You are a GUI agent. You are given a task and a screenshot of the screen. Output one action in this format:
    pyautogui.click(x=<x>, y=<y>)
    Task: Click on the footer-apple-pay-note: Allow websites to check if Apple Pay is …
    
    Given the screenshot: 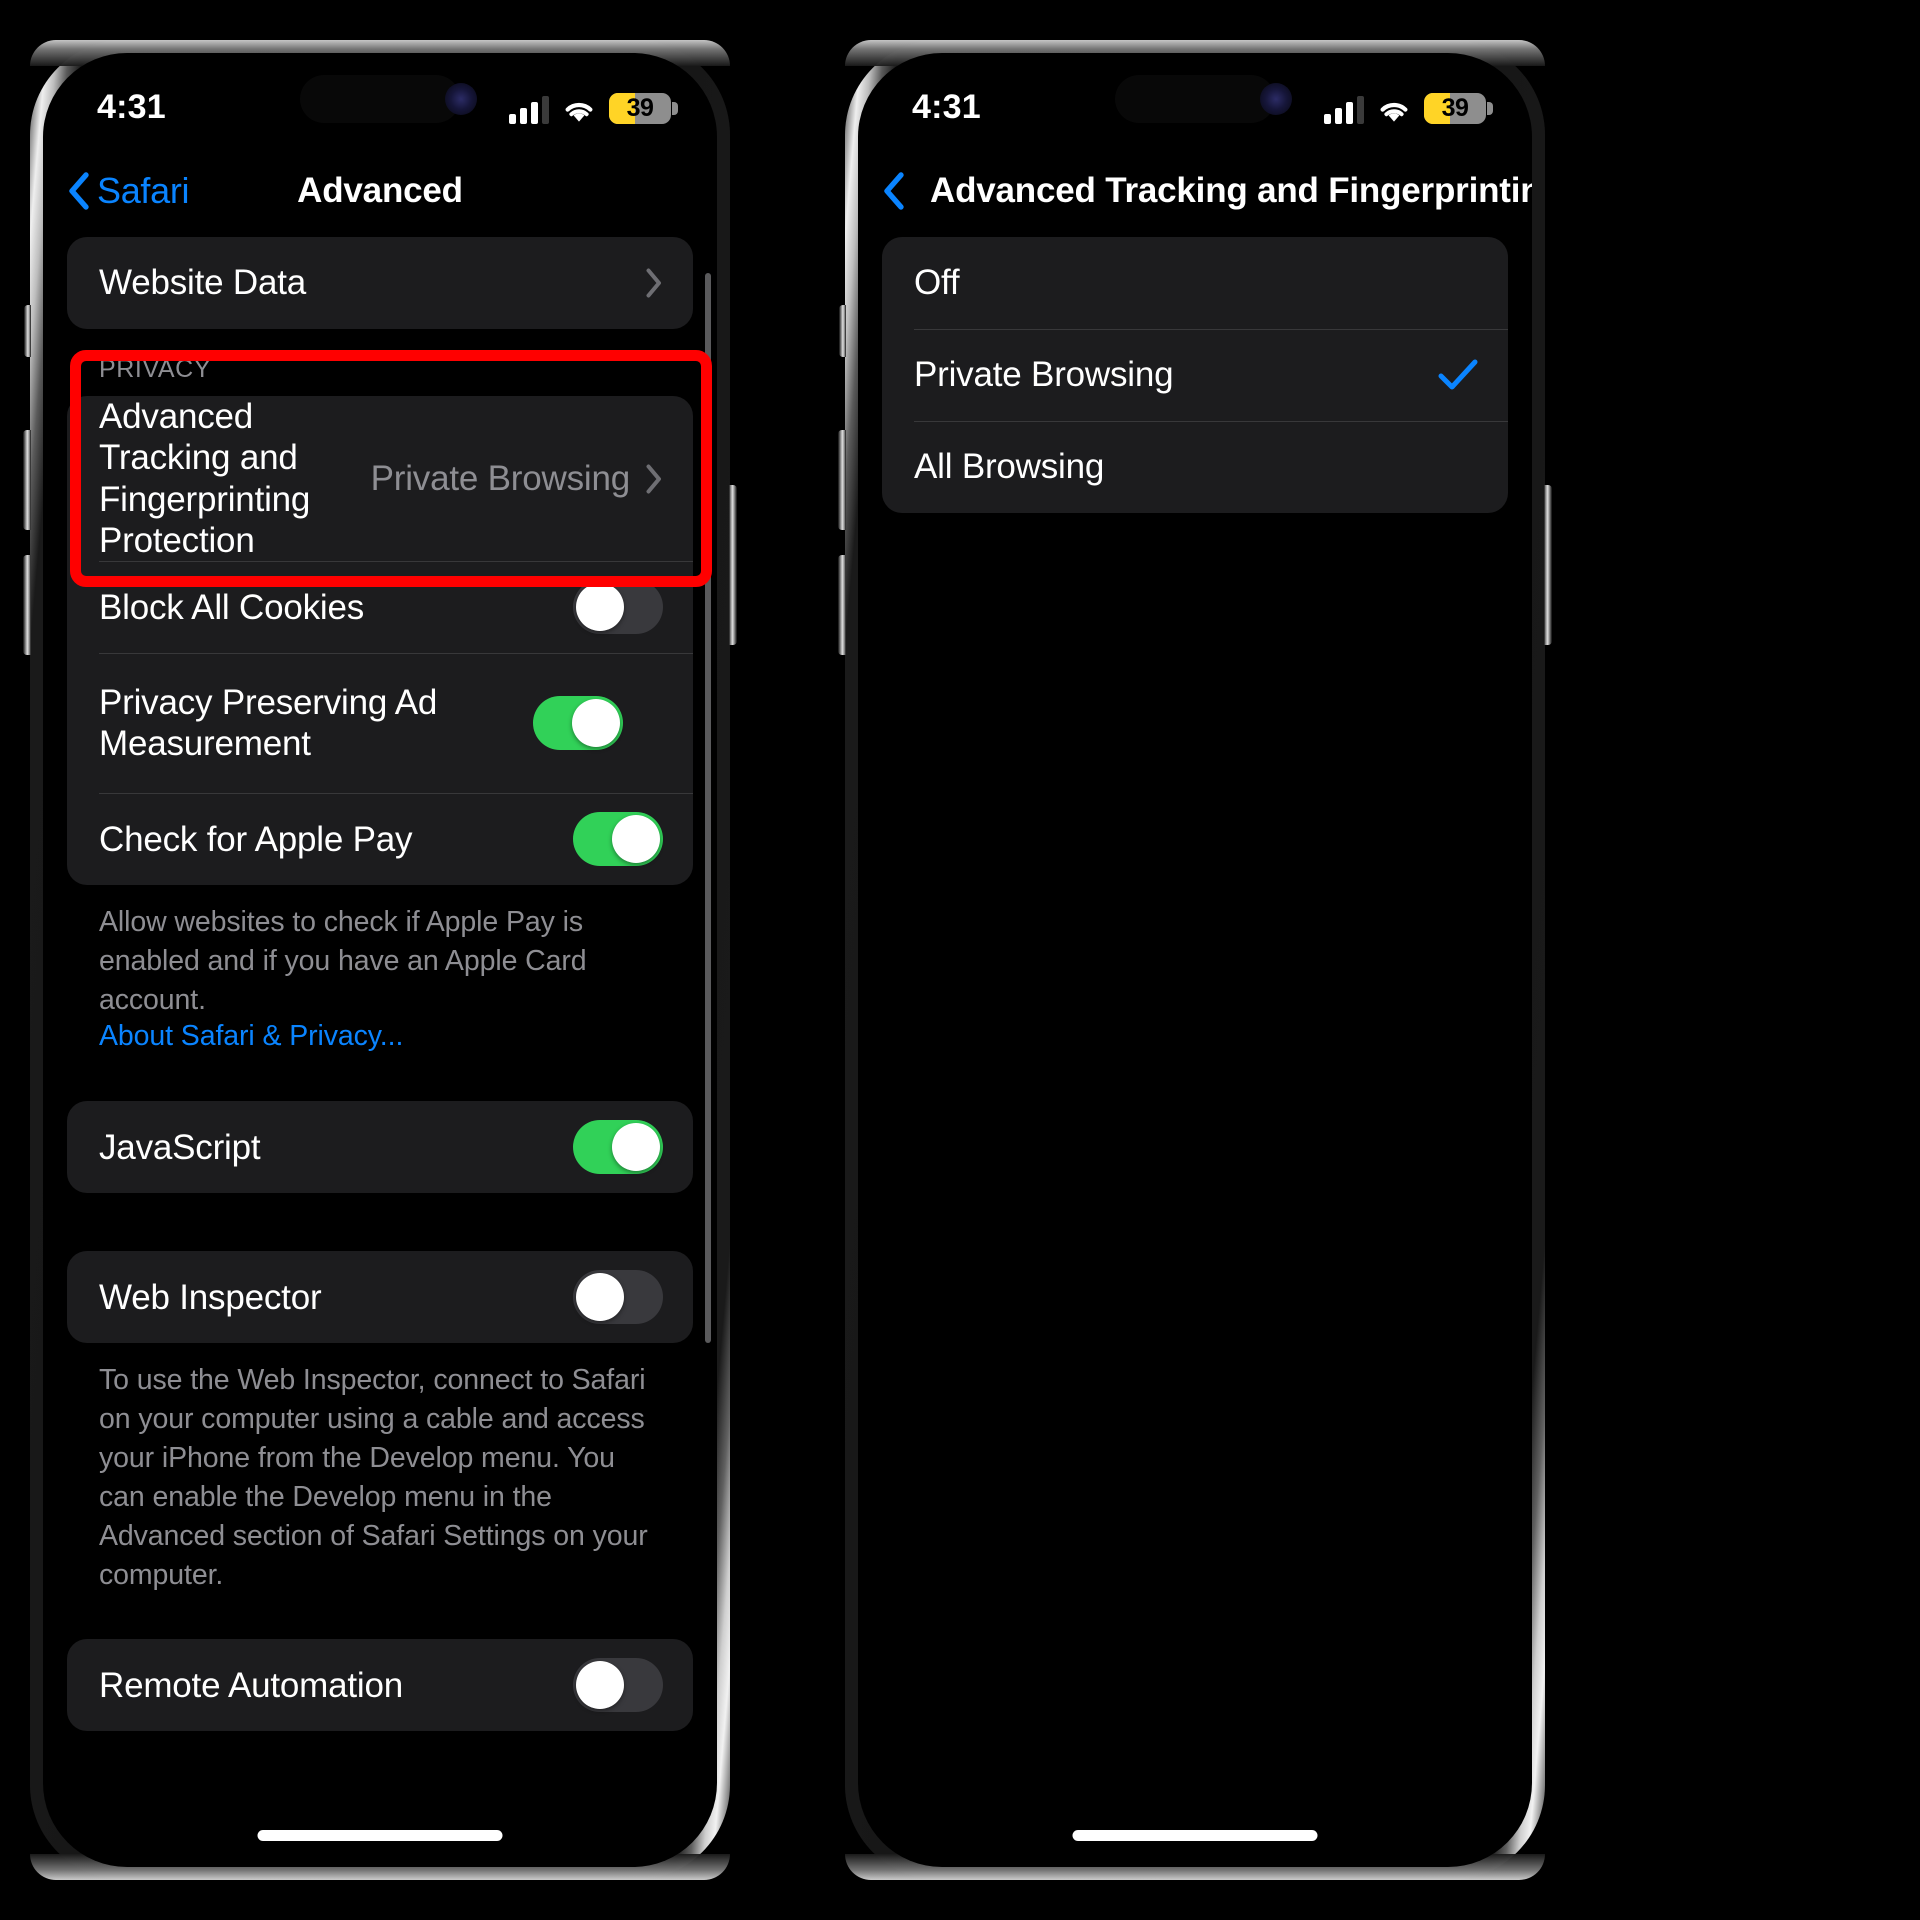 What is the action you would take?
    pyautogui.click(x=343, y=961)
    